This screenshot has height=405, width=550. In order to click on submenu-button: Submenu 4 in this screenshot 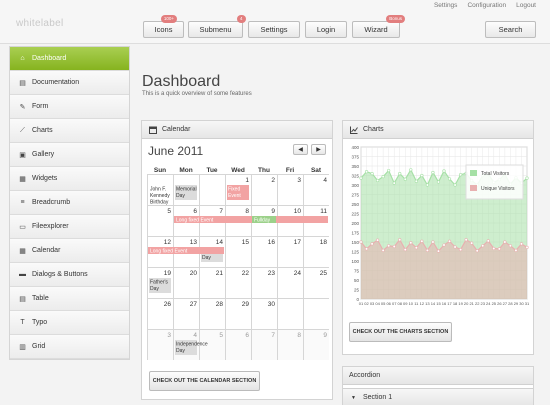, I will do `click(217, 26)`.